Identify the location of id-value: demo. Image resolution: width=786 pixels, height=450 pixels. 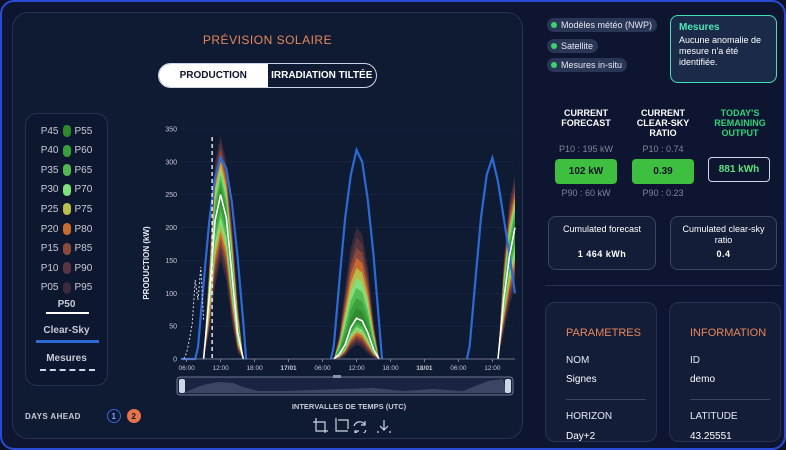
(703, 379).